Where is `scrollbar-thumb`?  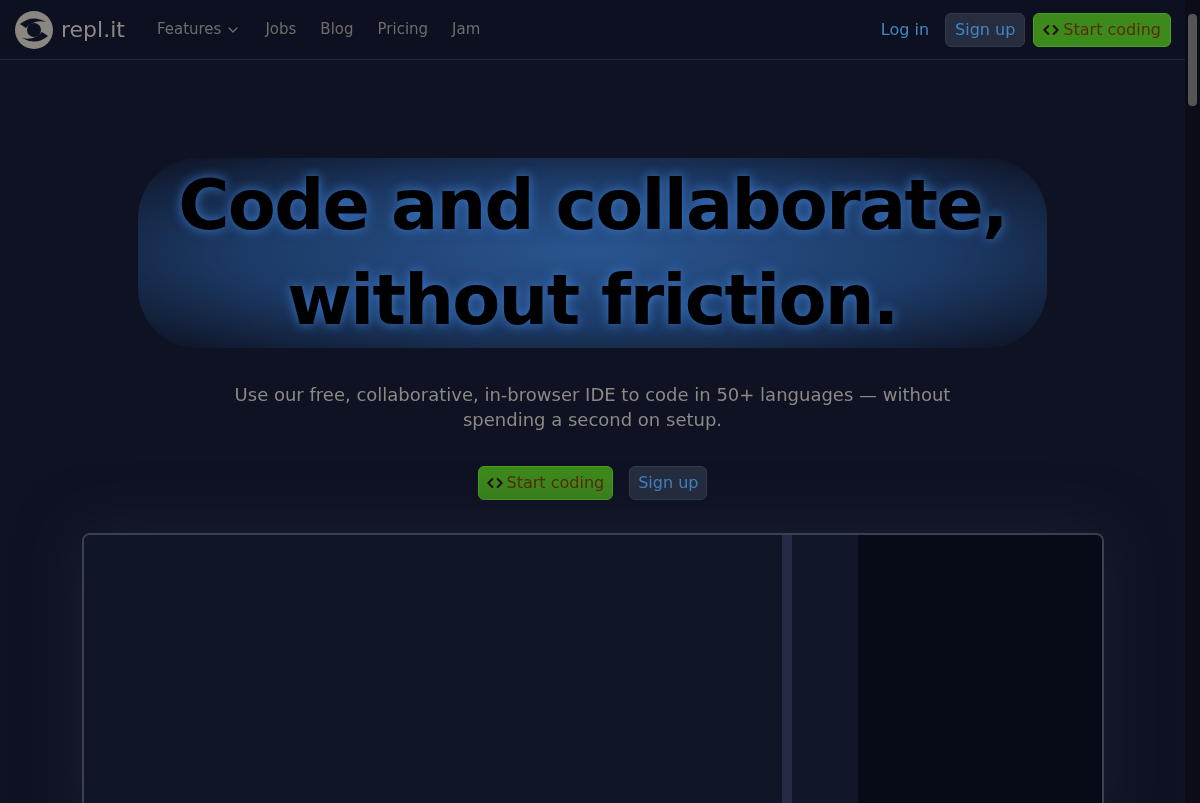
scrollbar-thumb is located at coordinates (1192, 60).